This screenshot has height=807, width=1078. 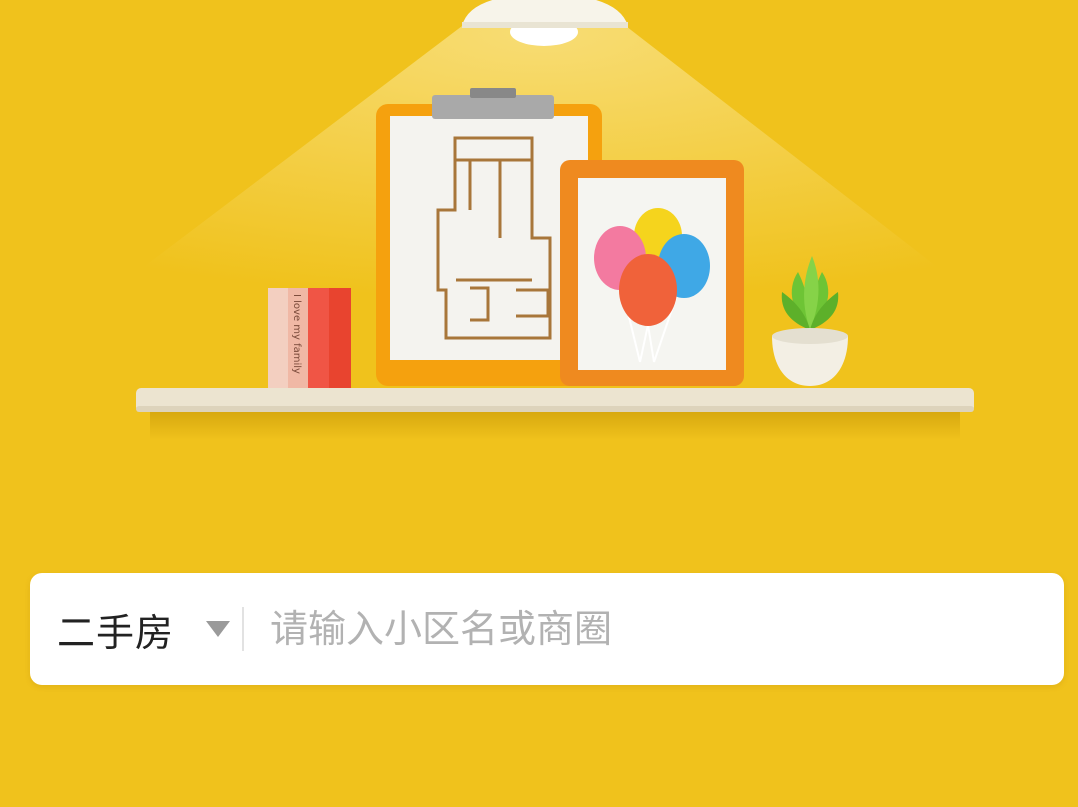 I want to click on community-search-input, so click(x=654, y=629).